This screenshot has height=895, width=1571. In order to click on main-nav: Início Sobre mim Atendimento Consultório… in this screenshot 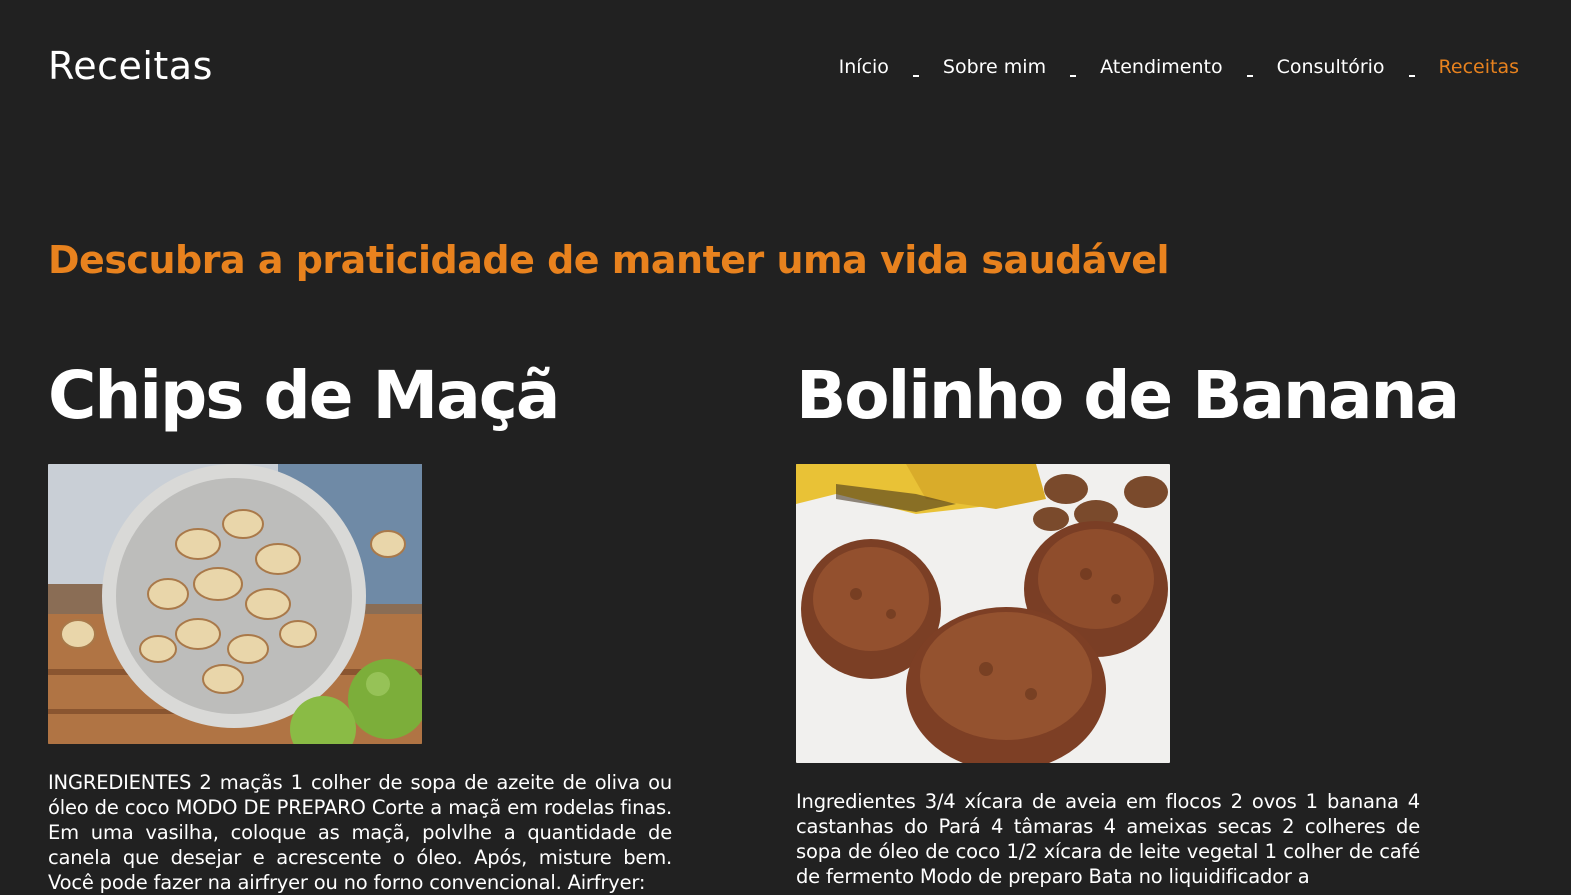, I will do `click(1179, 67)`.